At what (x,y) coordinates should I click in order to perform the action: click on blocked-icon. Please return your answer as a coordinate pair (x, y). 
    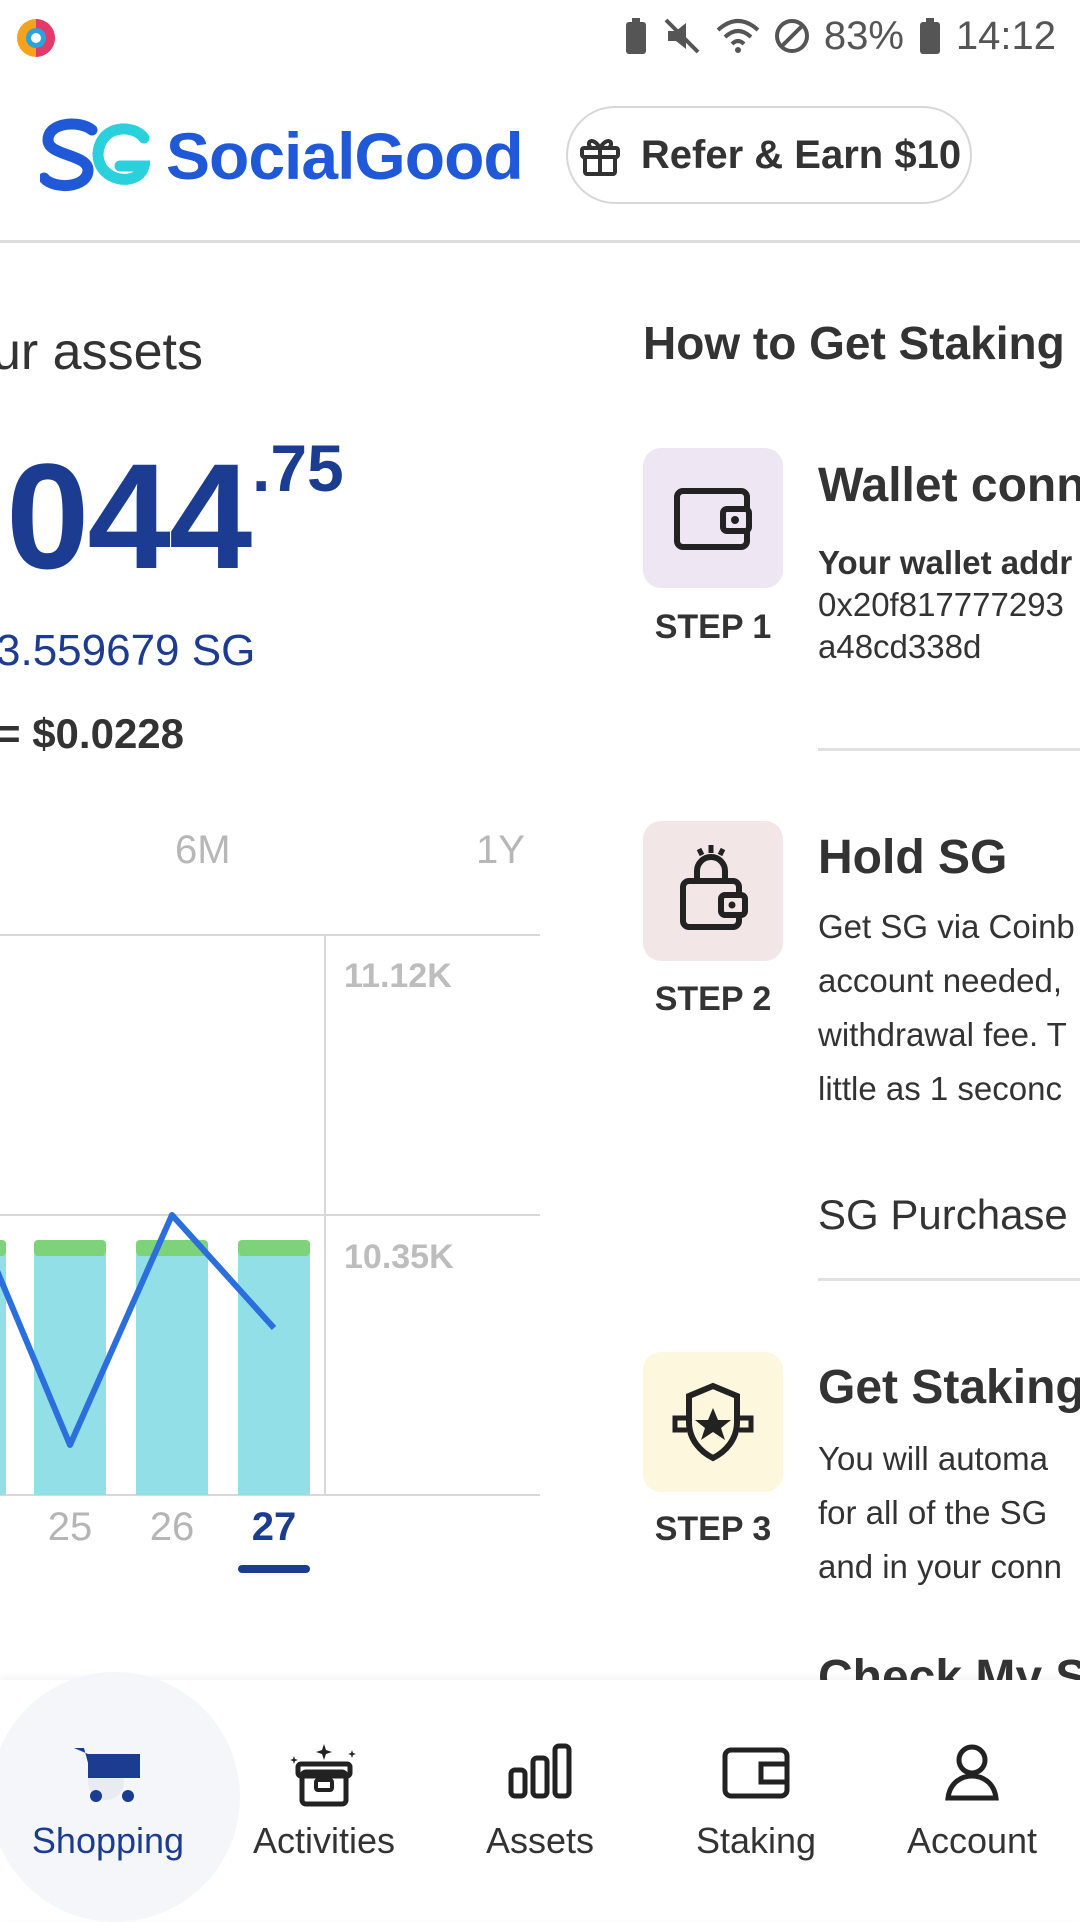
    Looking at the image, I should click on (791, 36).